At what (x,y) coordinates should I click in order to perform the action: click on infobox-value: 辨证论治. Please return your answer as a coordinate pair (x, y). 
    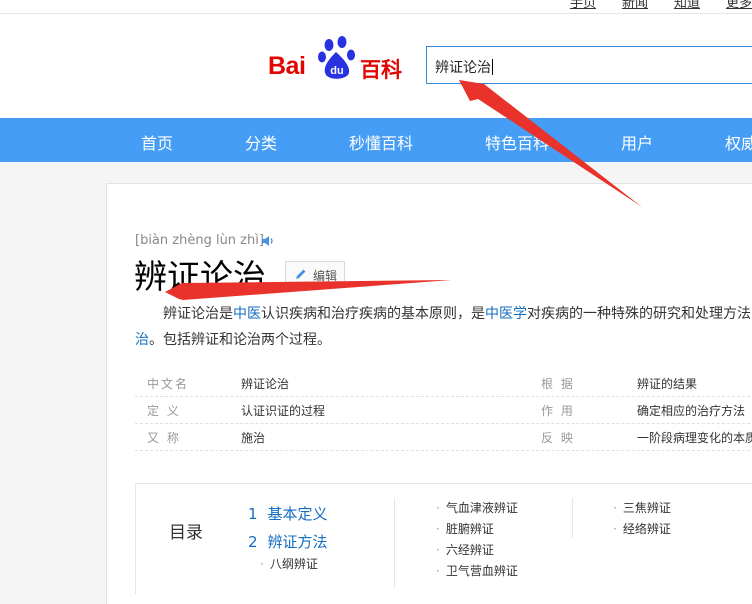
    Looking at the image, I should click on (265, 384).